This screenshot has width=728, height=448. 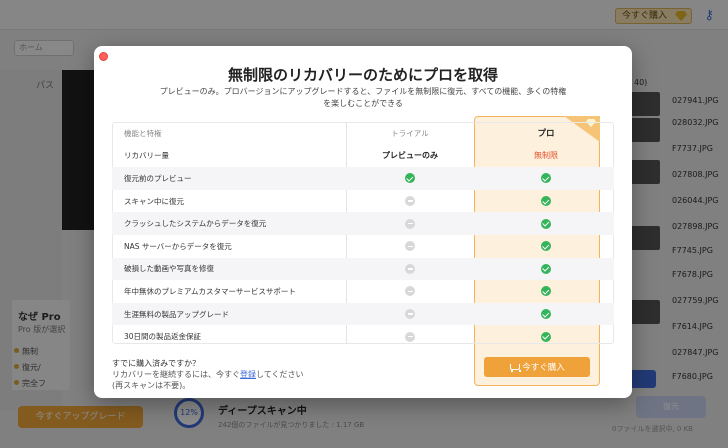 I want to click on close-button, so click(x=103, y=56).